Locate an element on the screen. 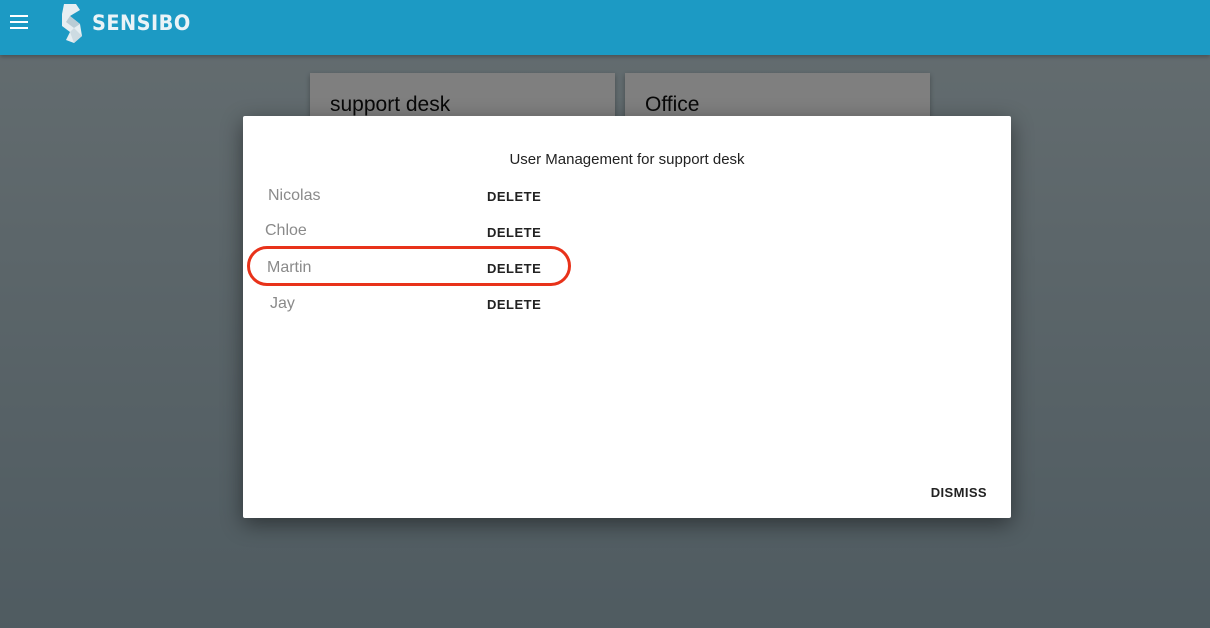 Image resolution: width=1210 pixels, height=628 pixels. brand-name: SENSIBO is located at coordinates (141, 23).